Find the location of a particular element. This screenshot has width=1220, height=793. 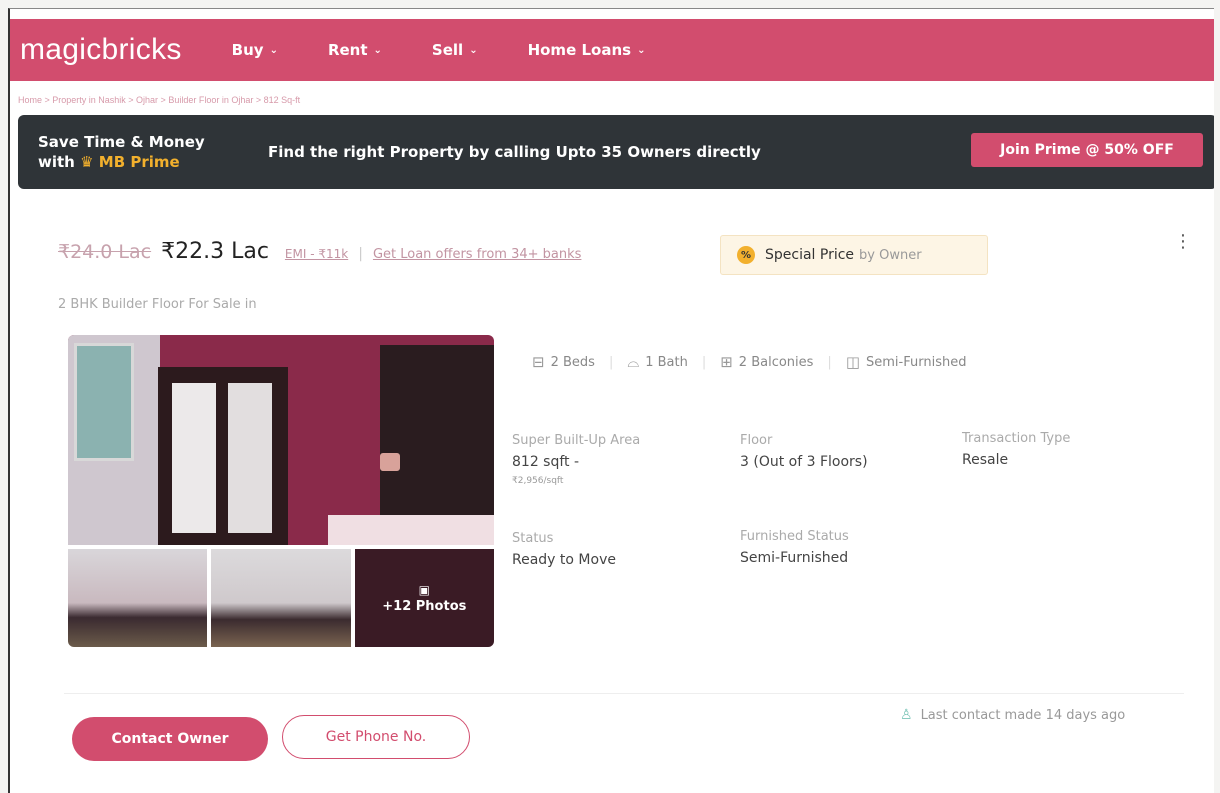

nav-home-loans-label: Home Loans is located at coordinates (579, 50).